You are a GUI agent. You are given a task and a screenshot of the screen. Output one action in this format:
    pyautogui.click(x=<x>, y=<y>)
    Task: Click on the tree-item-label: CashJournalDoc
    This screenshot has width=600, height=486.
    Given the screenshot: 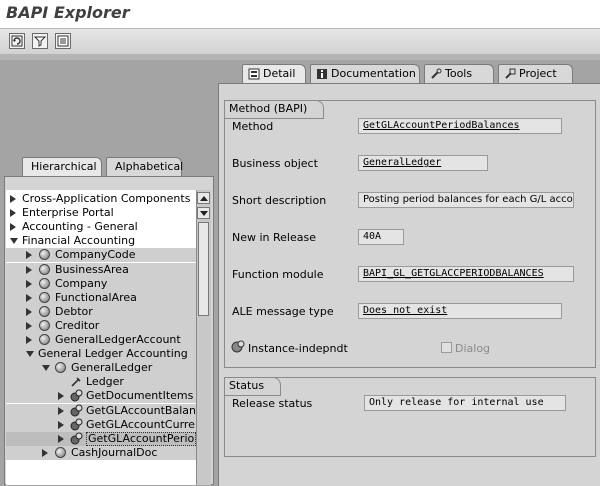 What is the action you would take?
    pyautogui.click(x=114, y=452)
    